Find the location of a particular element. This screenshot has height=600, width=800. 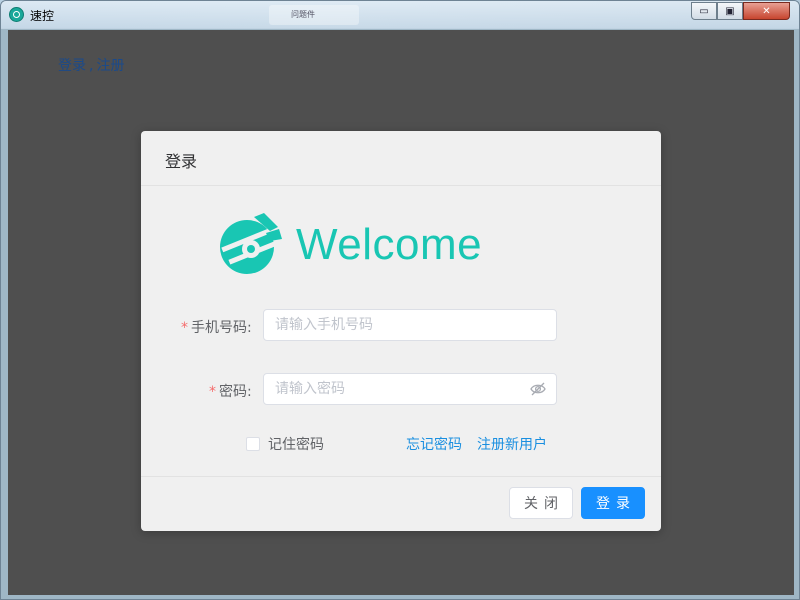

remember-password: 记住密码 is located at coordinates (285, 444).